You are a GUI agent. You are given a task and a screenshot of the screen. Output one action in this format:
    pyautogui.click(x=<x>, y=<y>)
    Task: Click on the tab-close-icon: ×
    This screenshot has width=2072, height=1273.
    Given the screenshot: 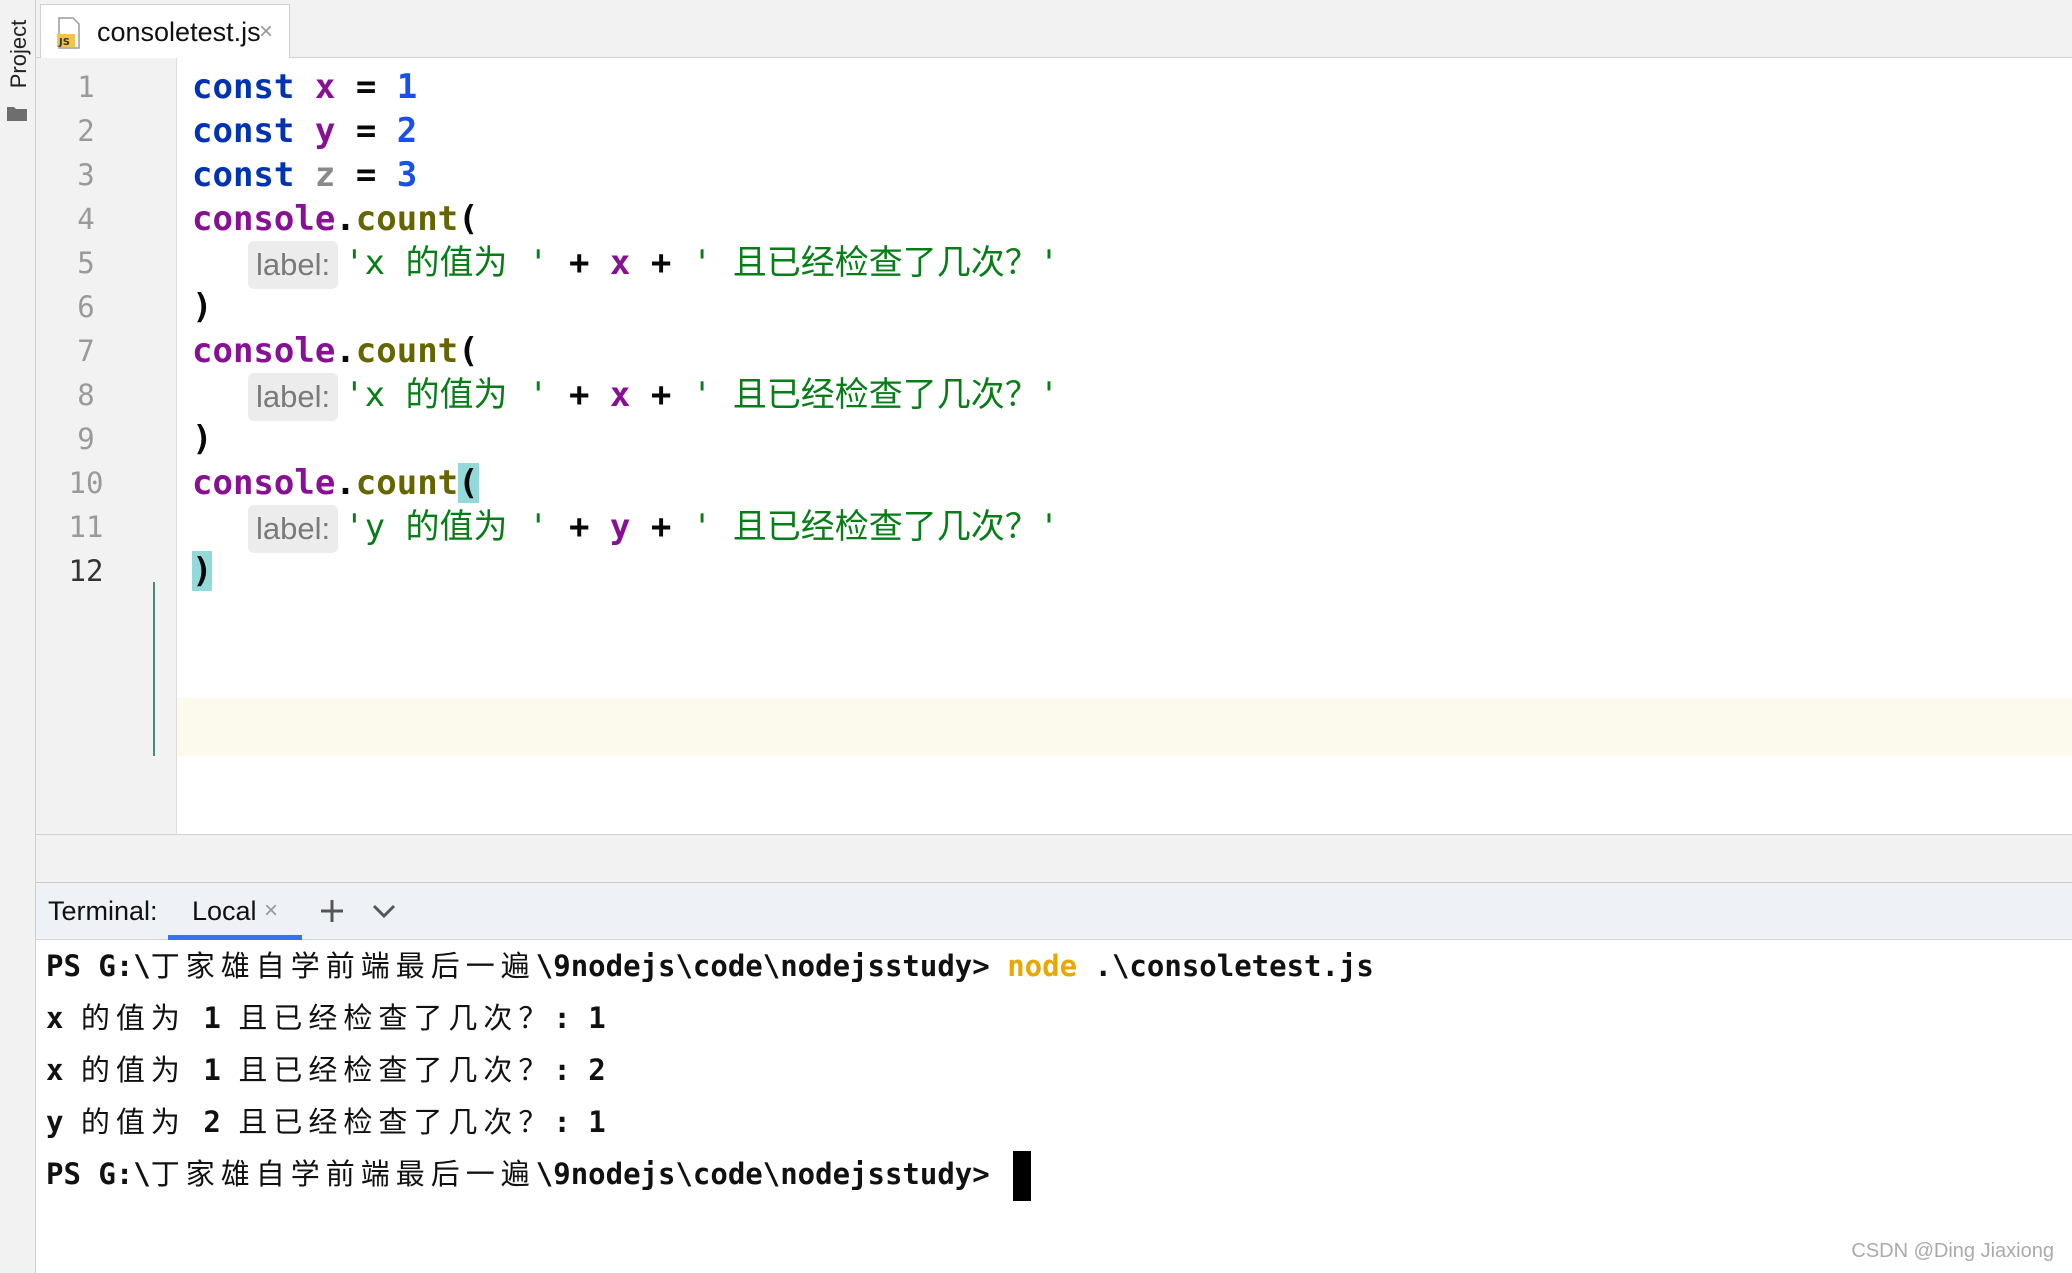 What is the action you would take?
    pyautogui.click(x=266, y=32)
    